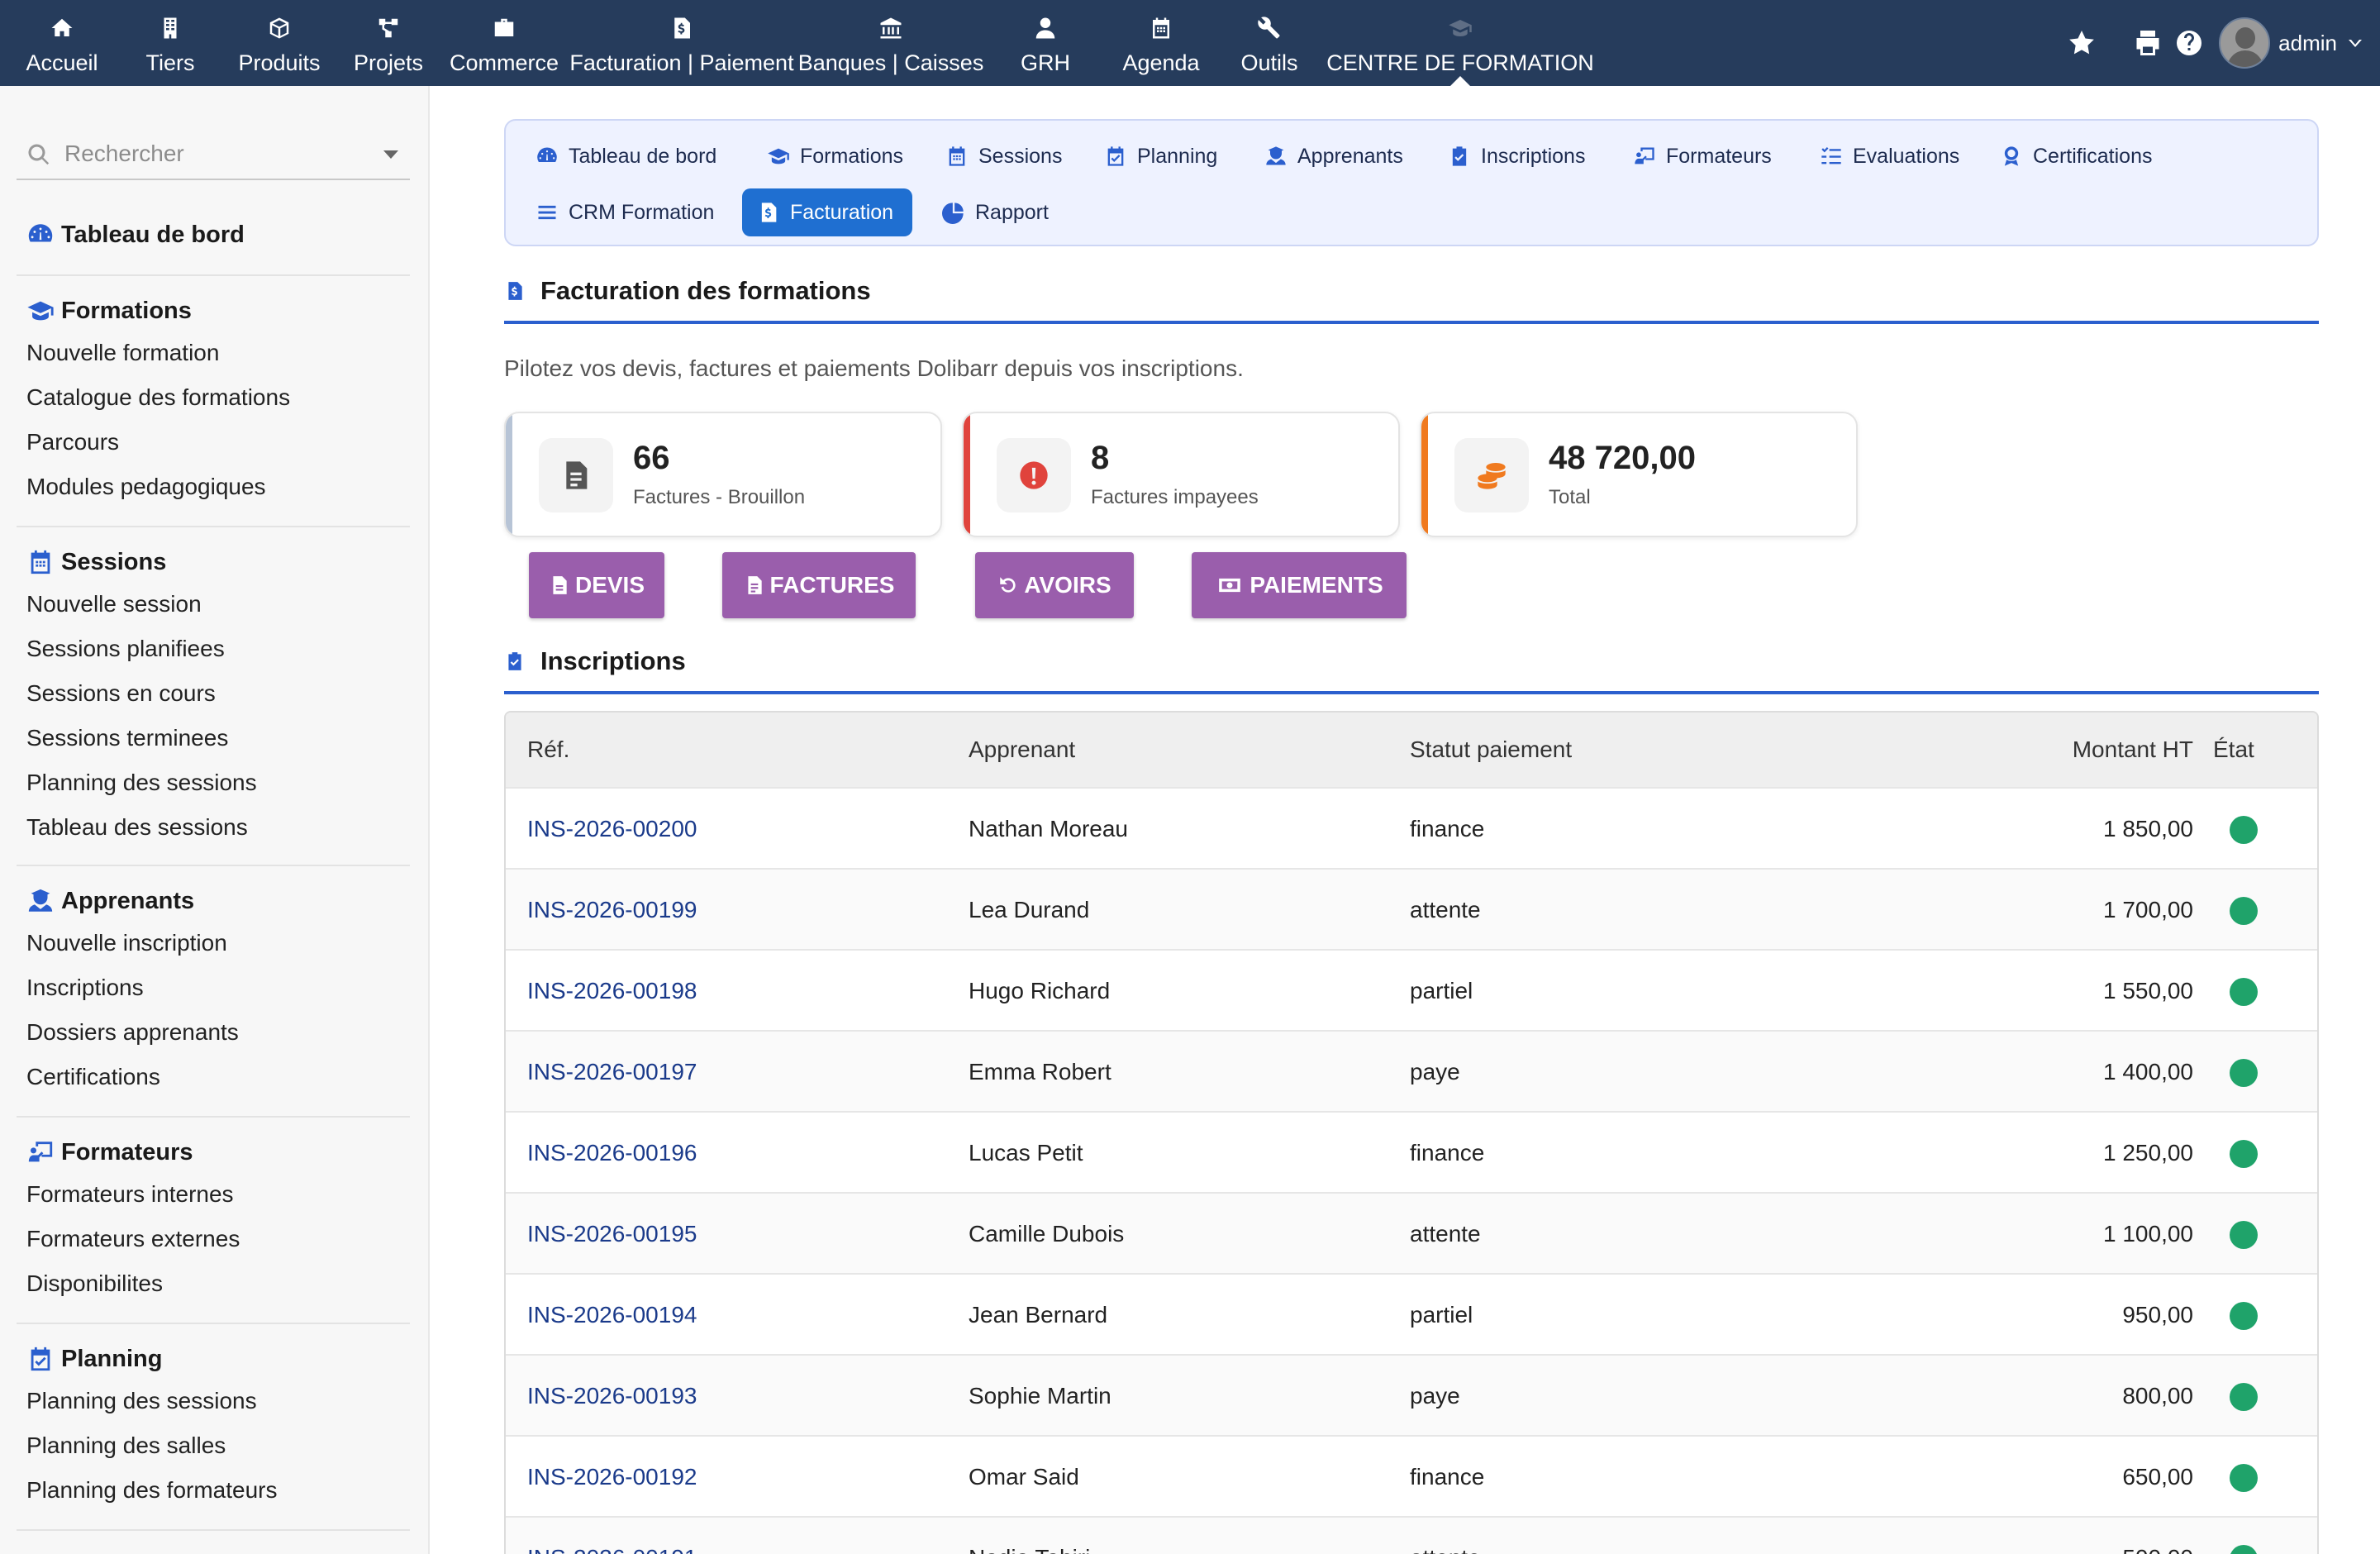  I want to click on sidebar-item-sessions-en-cours: Sessions en cours, so click(213, 693).